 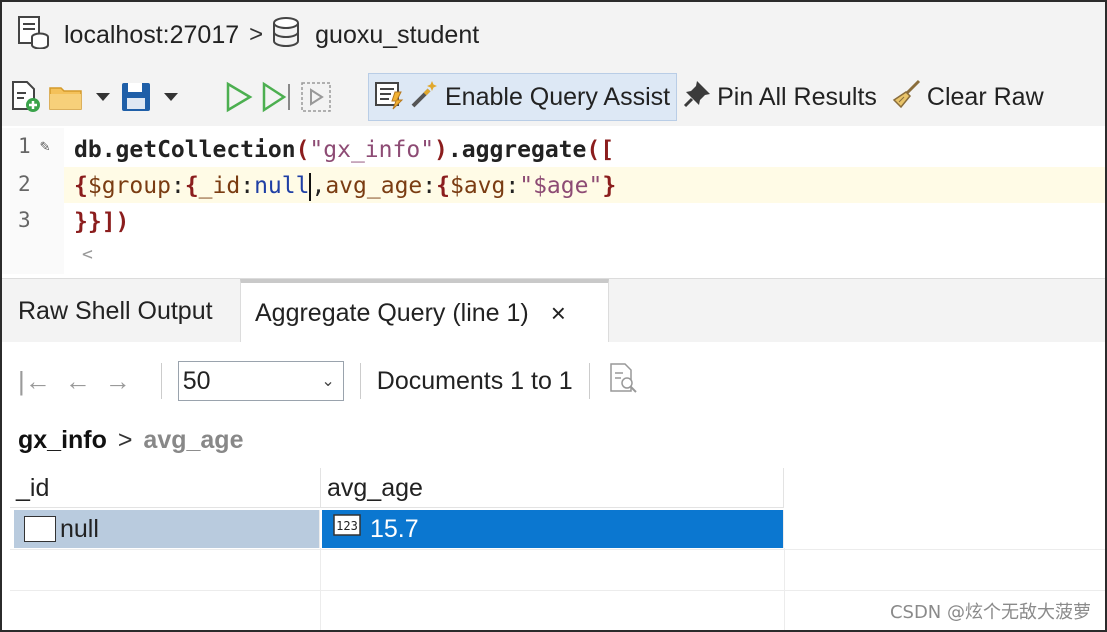 What do you see at coordinates (394, 529) in the screenshot?
I see `cell-value: 15.7` at bounding box center [394, 529].